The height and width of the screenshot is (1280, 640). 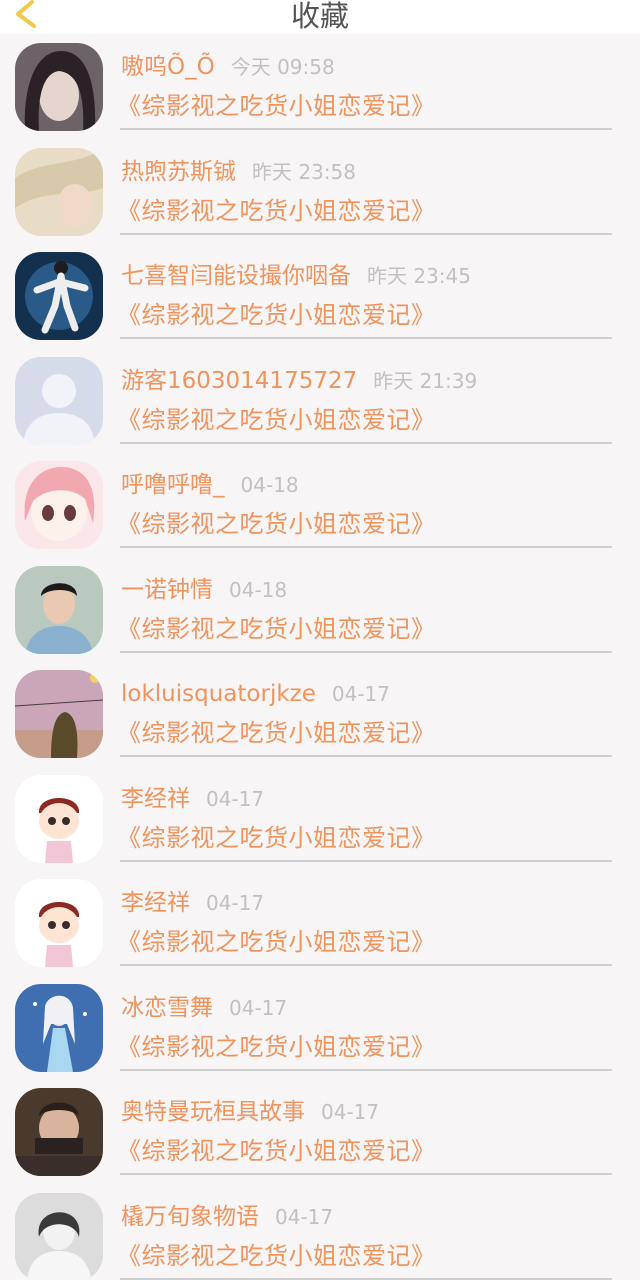 I want to click on list-item: 冰恋雪舞 04-17 《综影视之吃货小姐恋爱记》, so click(x=320, y=1027).